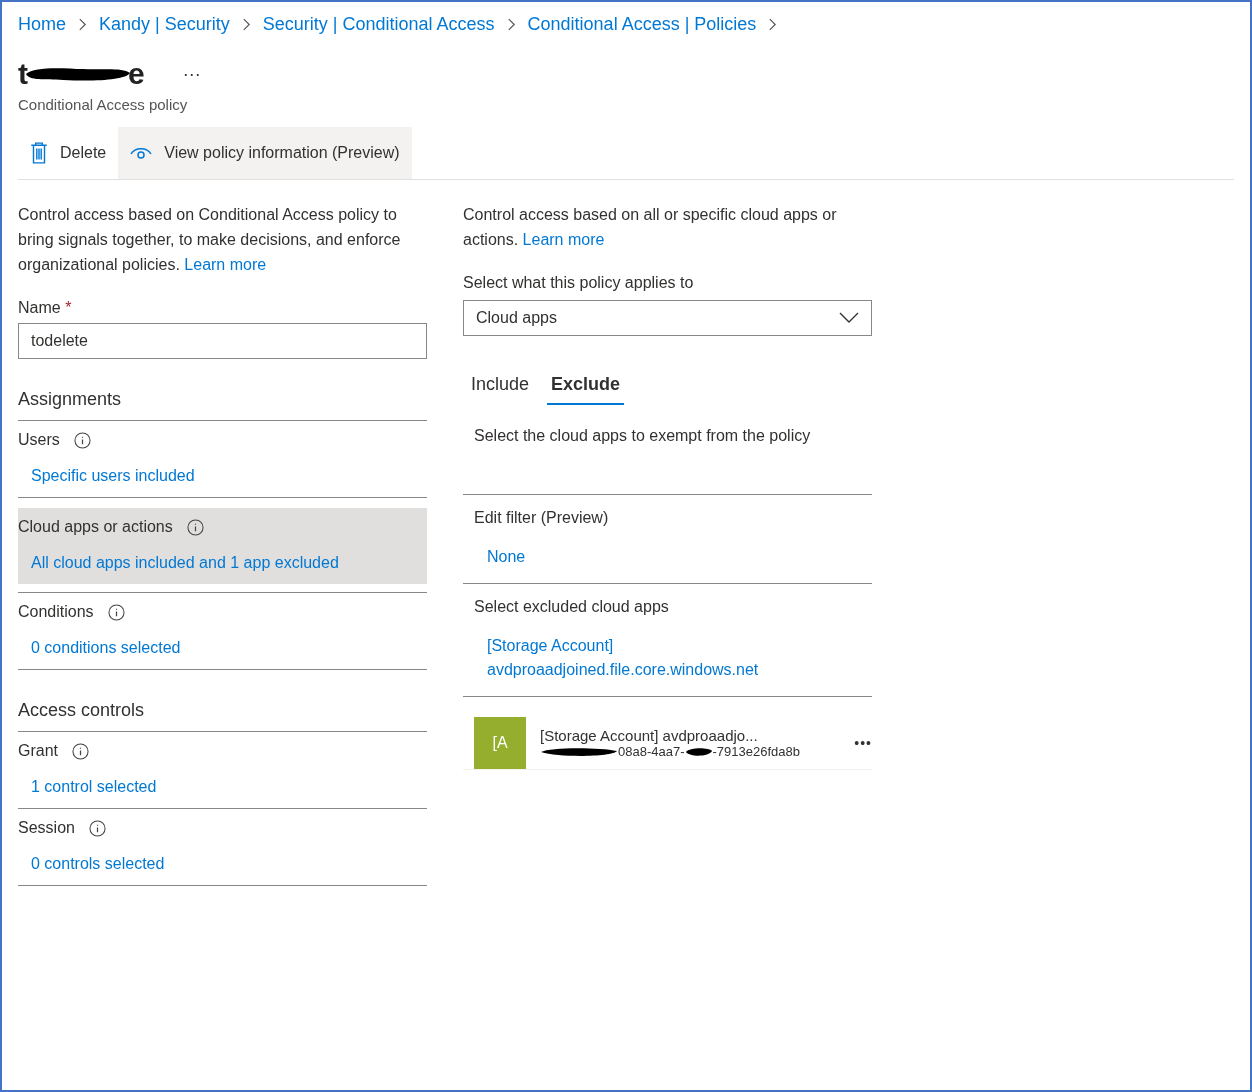 This screenshot has width=1252, height=1092. What do you see at coordinates (164, 24) in the screenshot?
I see `breadcrumb-link: Kandy | Security` at bounding box center [164, 24].